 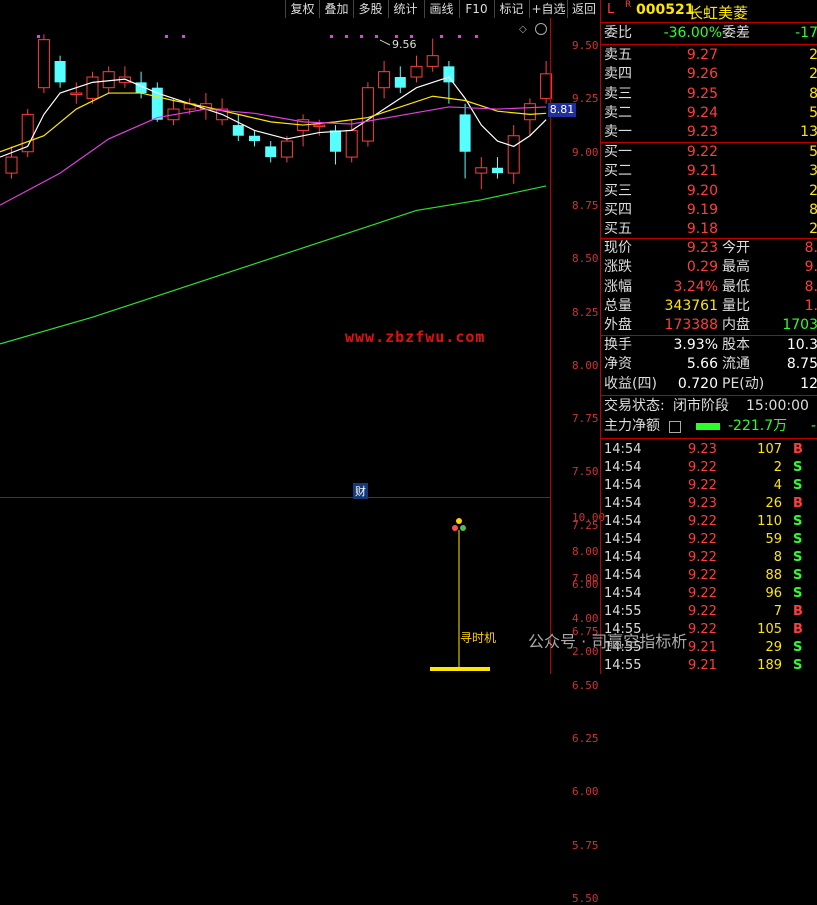 What do you see at coordinates (692, 33) in the screenshot?
I see `weibi-value: -36.00%` at bounding box center [692, 33].